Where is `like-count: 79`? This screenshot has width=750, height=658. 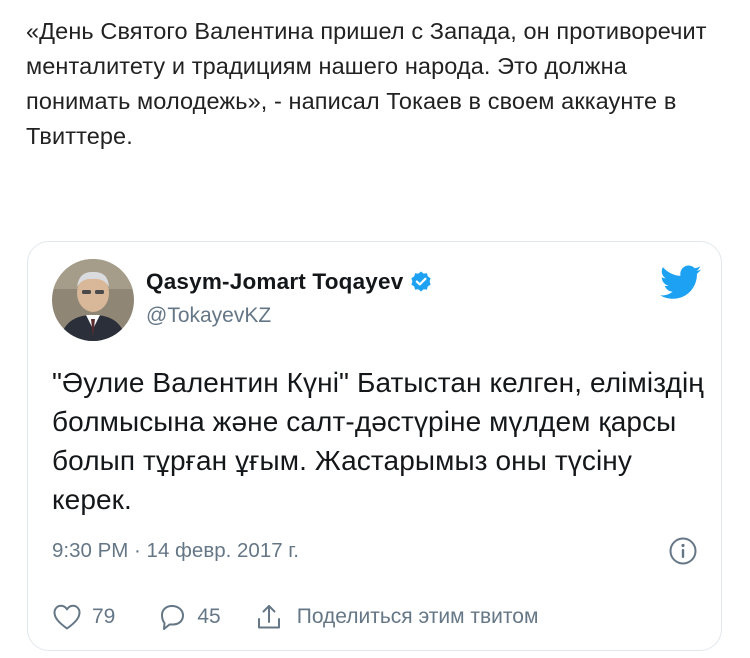
like-count: 79 is located at coordinates (104, 616).